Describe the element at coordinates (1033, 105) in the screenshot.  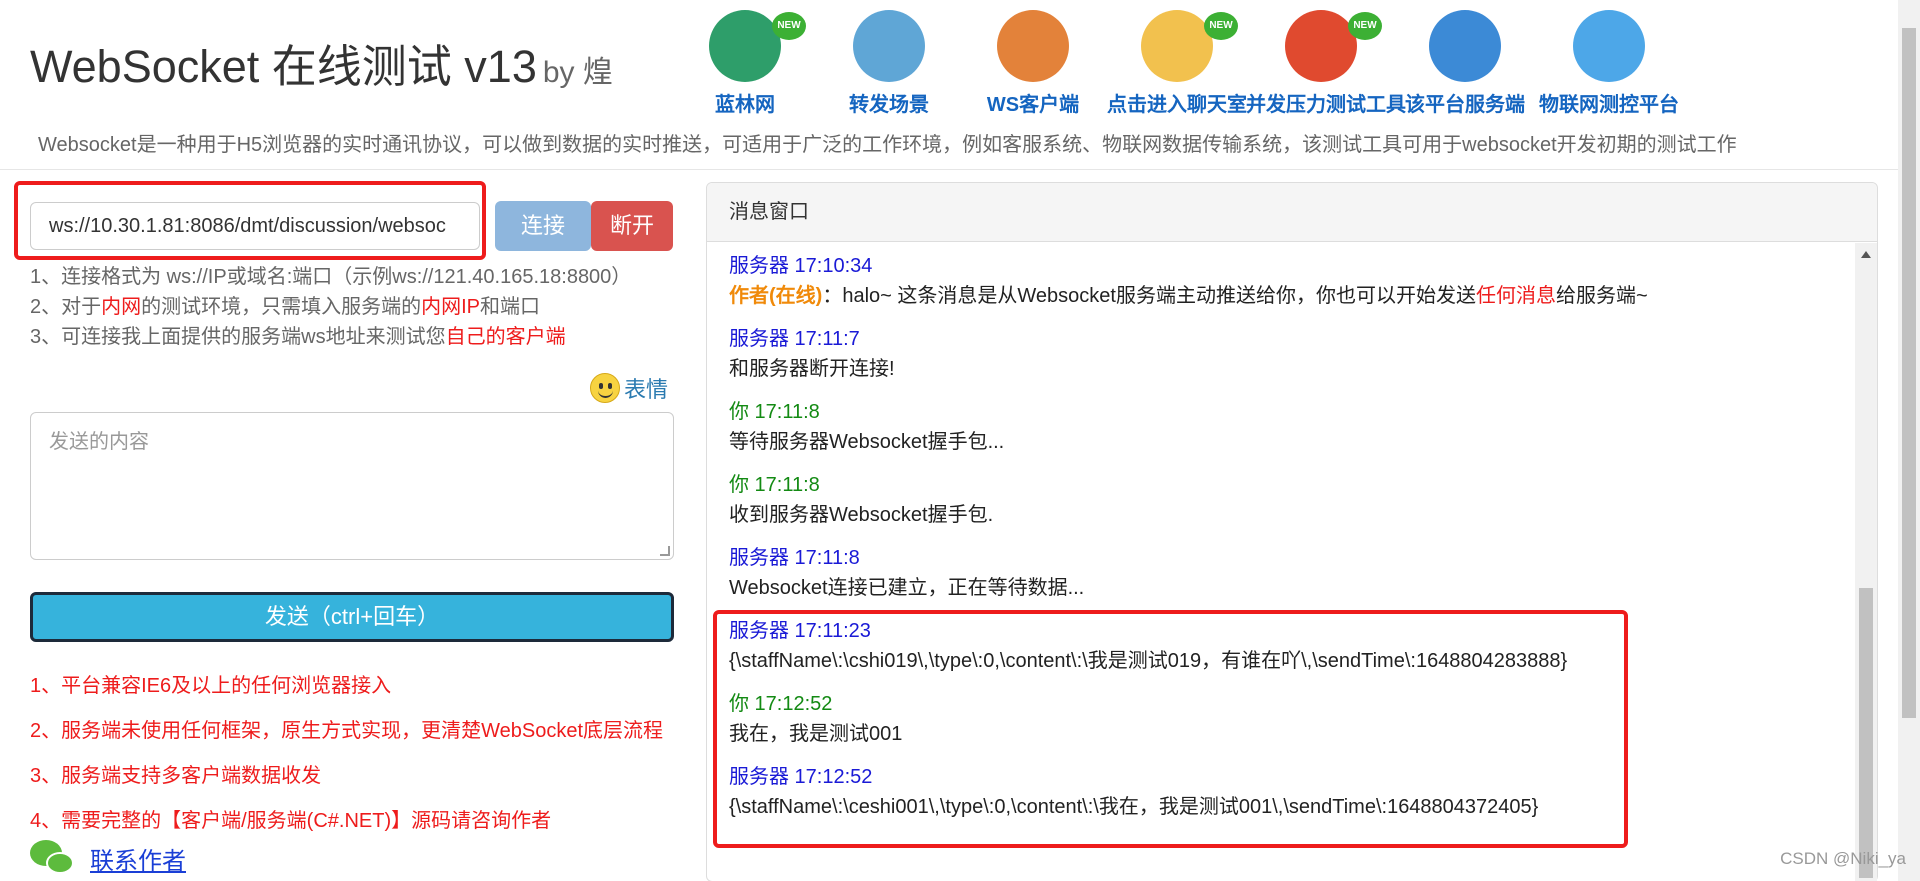
I see `nav-item-label: WS客户端` at that location.